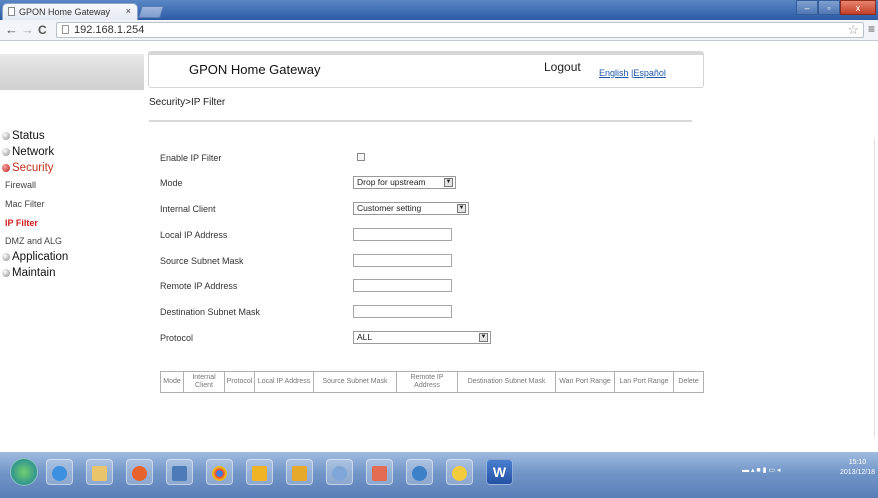 The height and width of the screenshot is (498, 878). I want to click on page-icon, so click(65, 29).